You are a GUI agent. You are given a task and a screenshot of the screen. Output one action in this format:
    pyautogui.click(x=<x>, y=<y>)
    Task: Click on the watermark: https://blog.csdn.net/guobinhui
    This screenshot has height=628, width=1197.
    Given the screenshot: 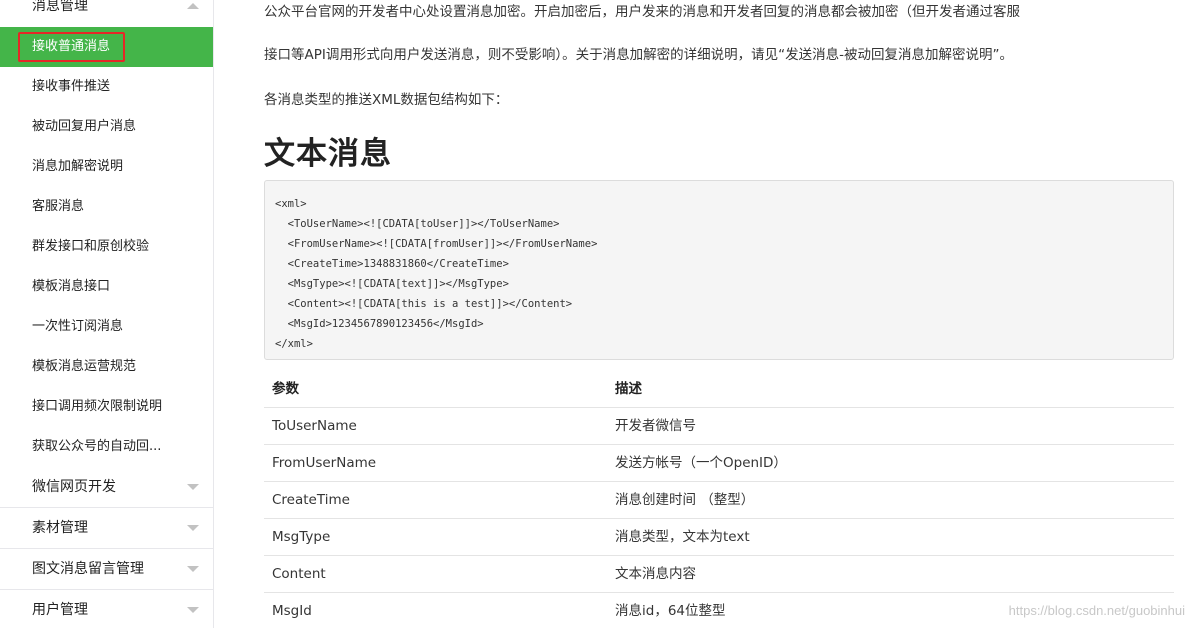 What is the action you would take?
    pyautogui.click(x=1096, y=610)
    